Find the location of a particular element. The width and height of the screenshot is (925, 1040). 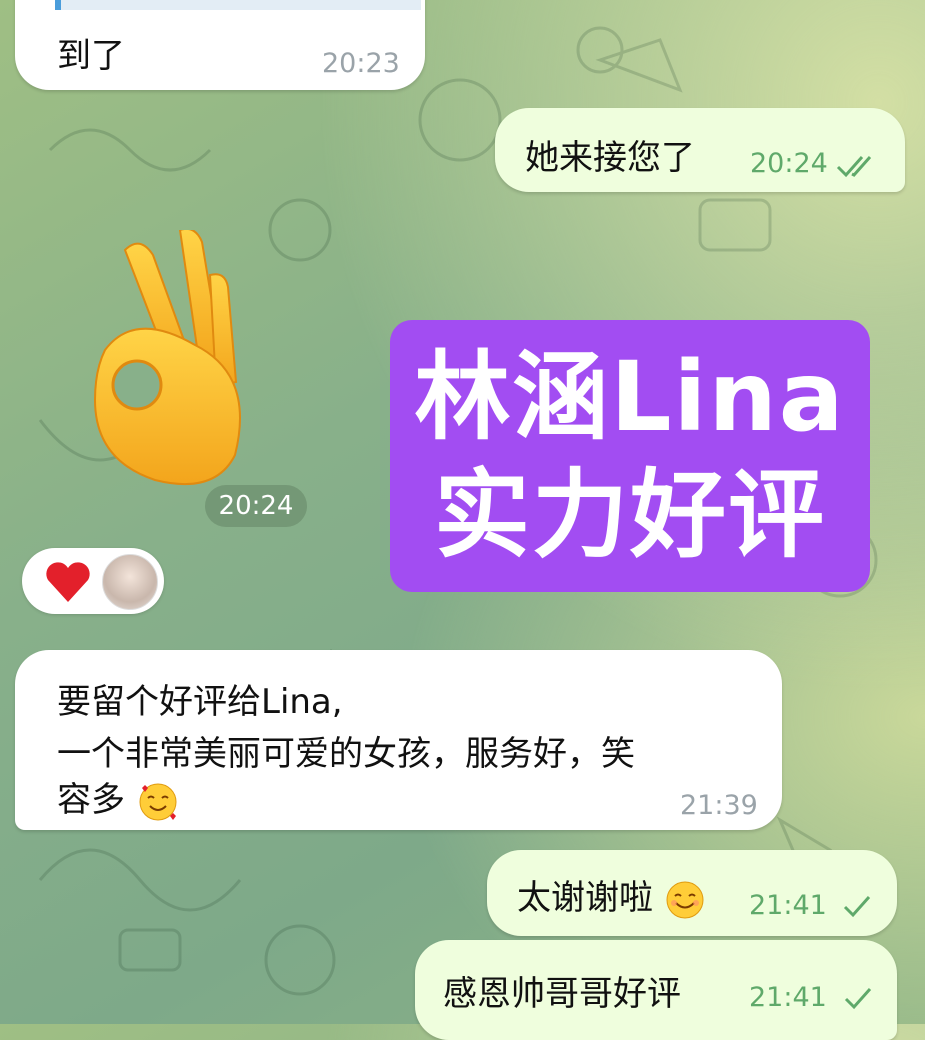

message-incoming: 要留个好评给Lina, 一个非常美丽可爱的女孩，服务好，笑 容多 21:39 is located at coordinates (398, 740).